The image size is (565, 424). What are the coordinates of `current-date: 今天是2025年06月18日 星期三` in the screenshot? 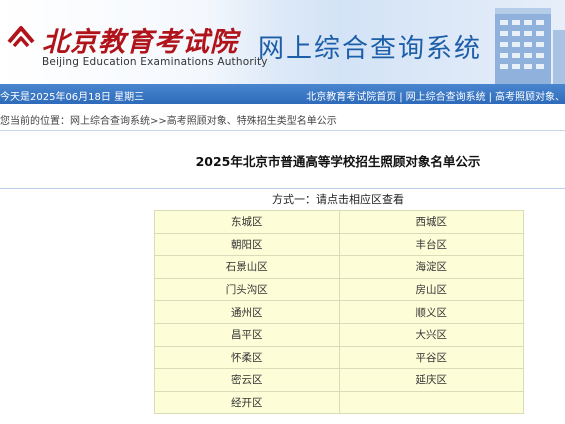 It's located at (72, 97).